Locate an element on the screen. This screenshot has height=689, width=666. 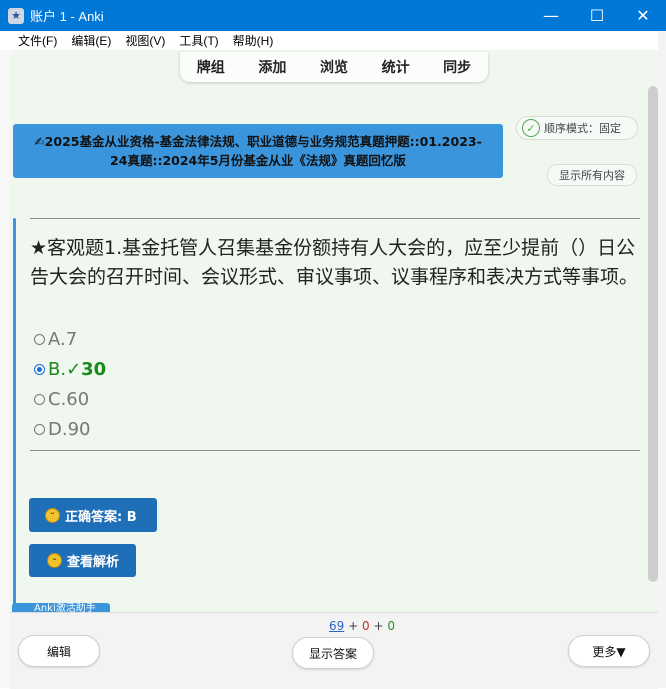
background-window-edge-right is located at coordinates (662, 359).